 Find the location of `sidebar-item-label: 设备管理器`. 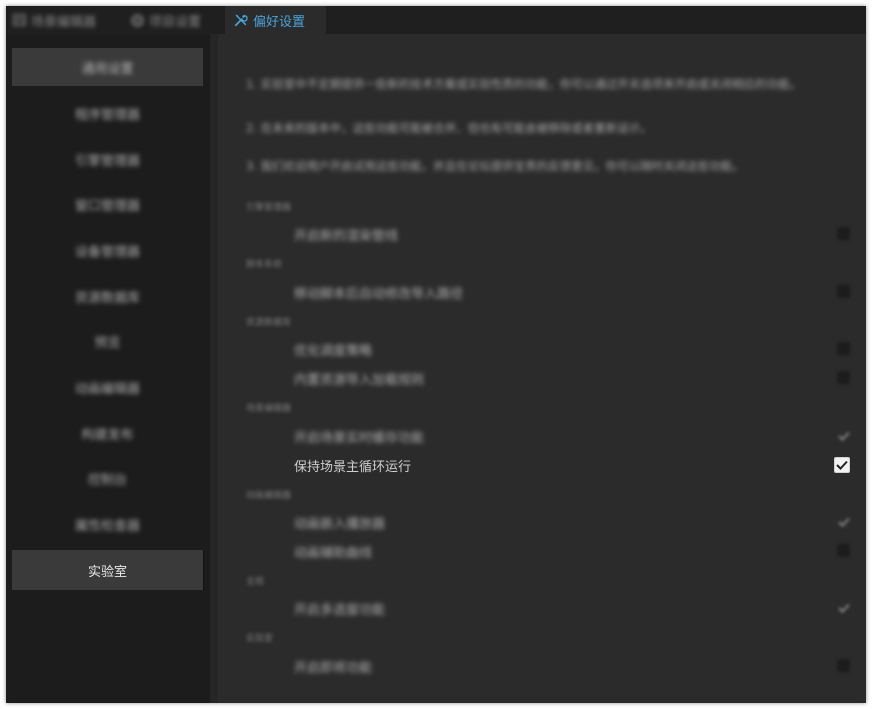

sidebar-item-label: 设备管理器 is located at coordinates (107, 252).